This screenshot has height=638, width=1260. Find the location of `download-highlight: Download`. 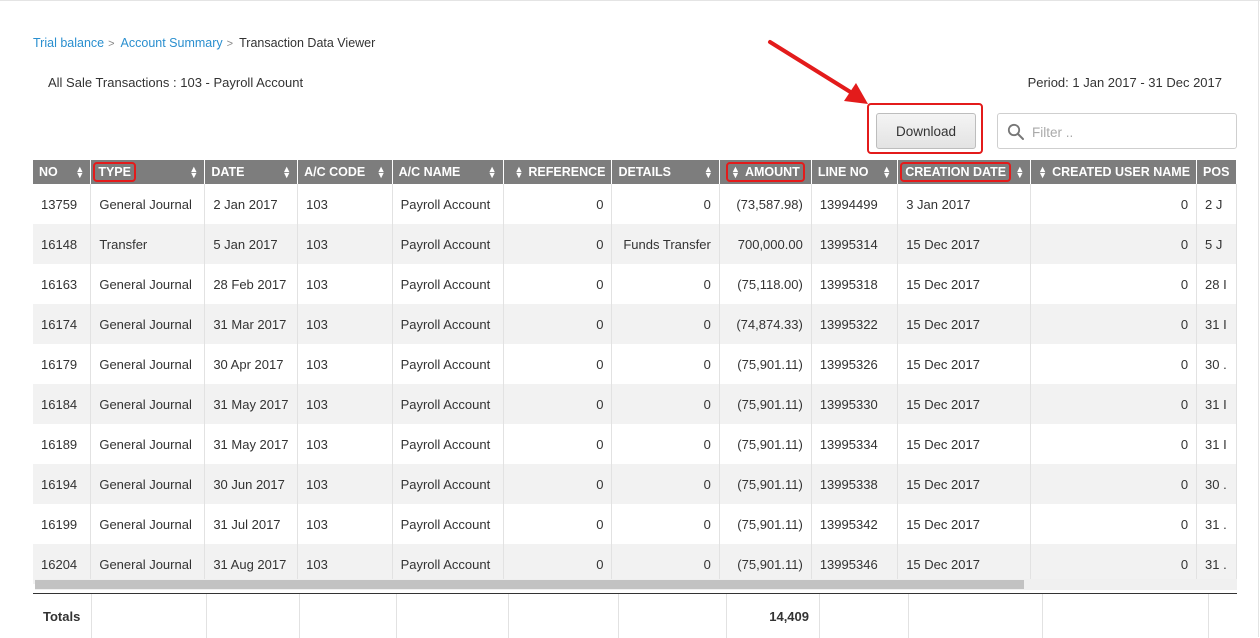

download-highlight: Download is located at coordinates (925, 128).